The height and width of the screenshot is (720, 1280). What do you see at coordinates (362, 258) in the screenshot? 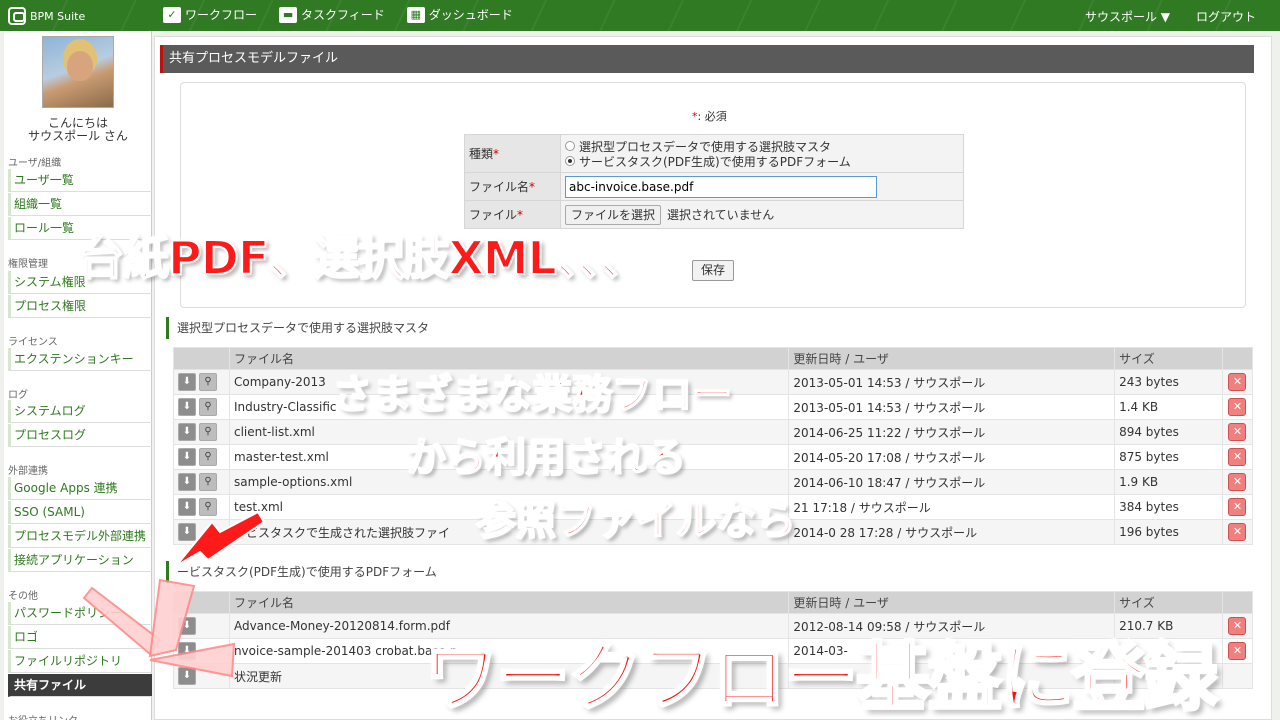
I see `overlay-caption-templates: 台紙PDF、選択肢XML、、、` at bounding box center [362, 258].